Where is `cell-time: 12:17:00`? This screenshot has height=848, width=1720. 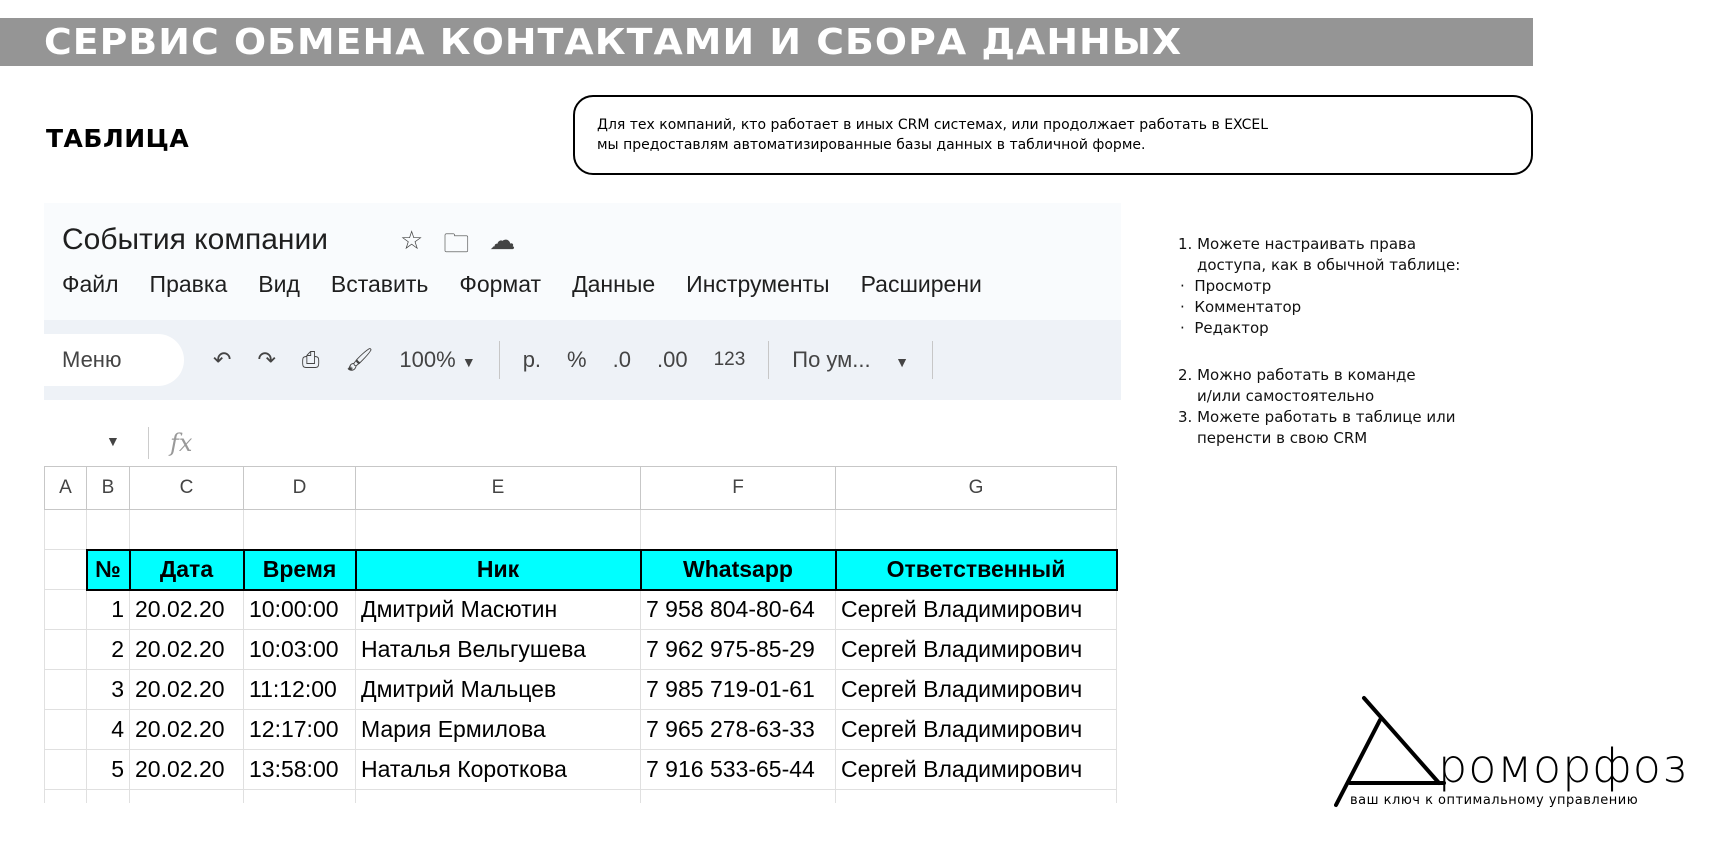 cell-time: 12:17:00 is located at coordinates (299, 729).